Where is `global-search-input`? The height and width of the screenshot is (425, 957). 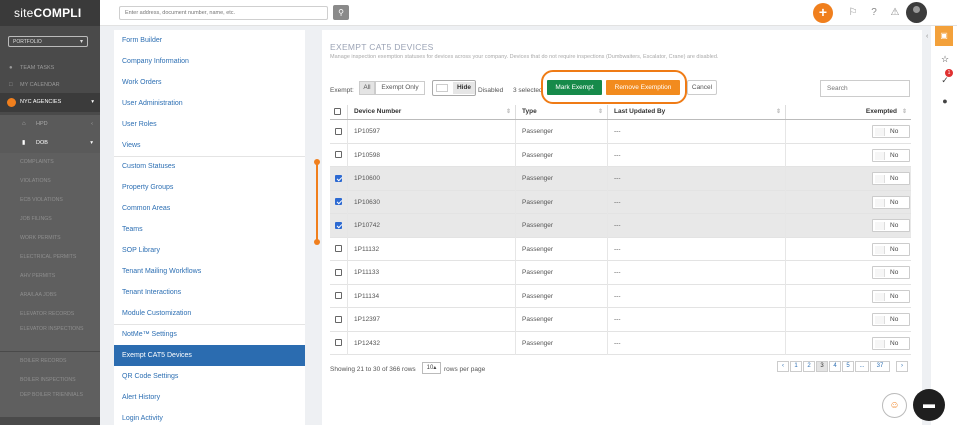
global-search-input is located at coordinates (223, 13).